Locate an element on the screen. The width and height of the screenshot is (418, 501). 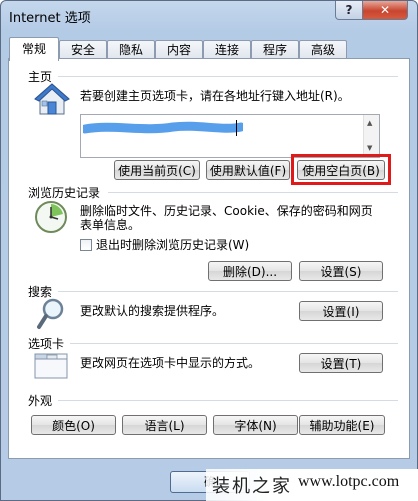
help-button: ? is located at coordinates (349, 10).